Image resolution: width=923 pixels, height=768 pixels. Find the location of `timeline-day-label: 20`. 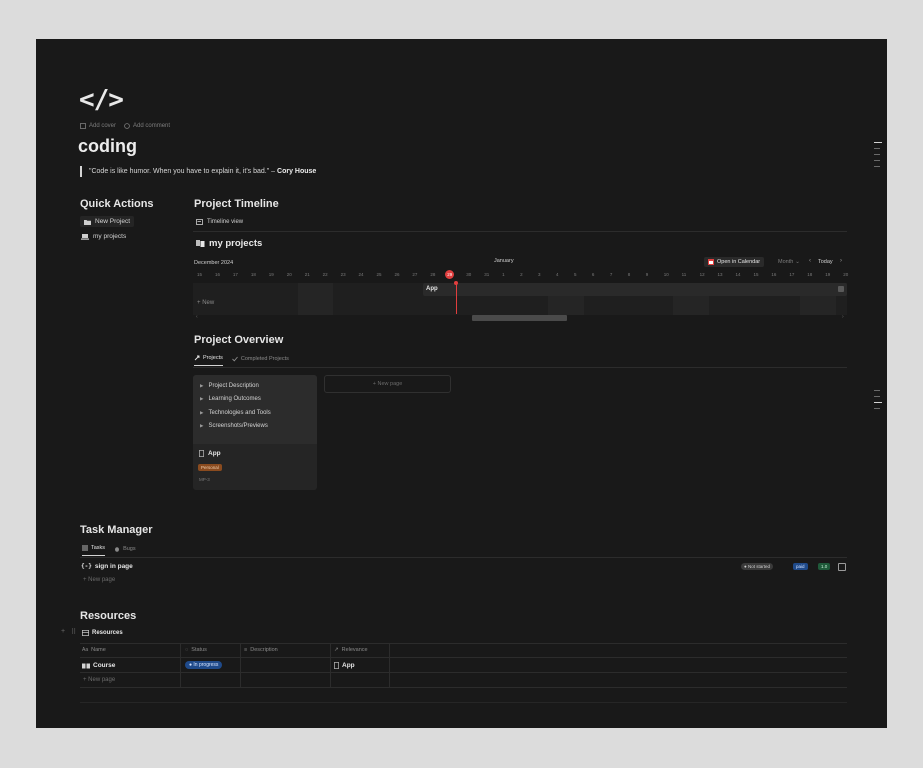

timeline-day-label: 20 is located at coordinates (846, 274).